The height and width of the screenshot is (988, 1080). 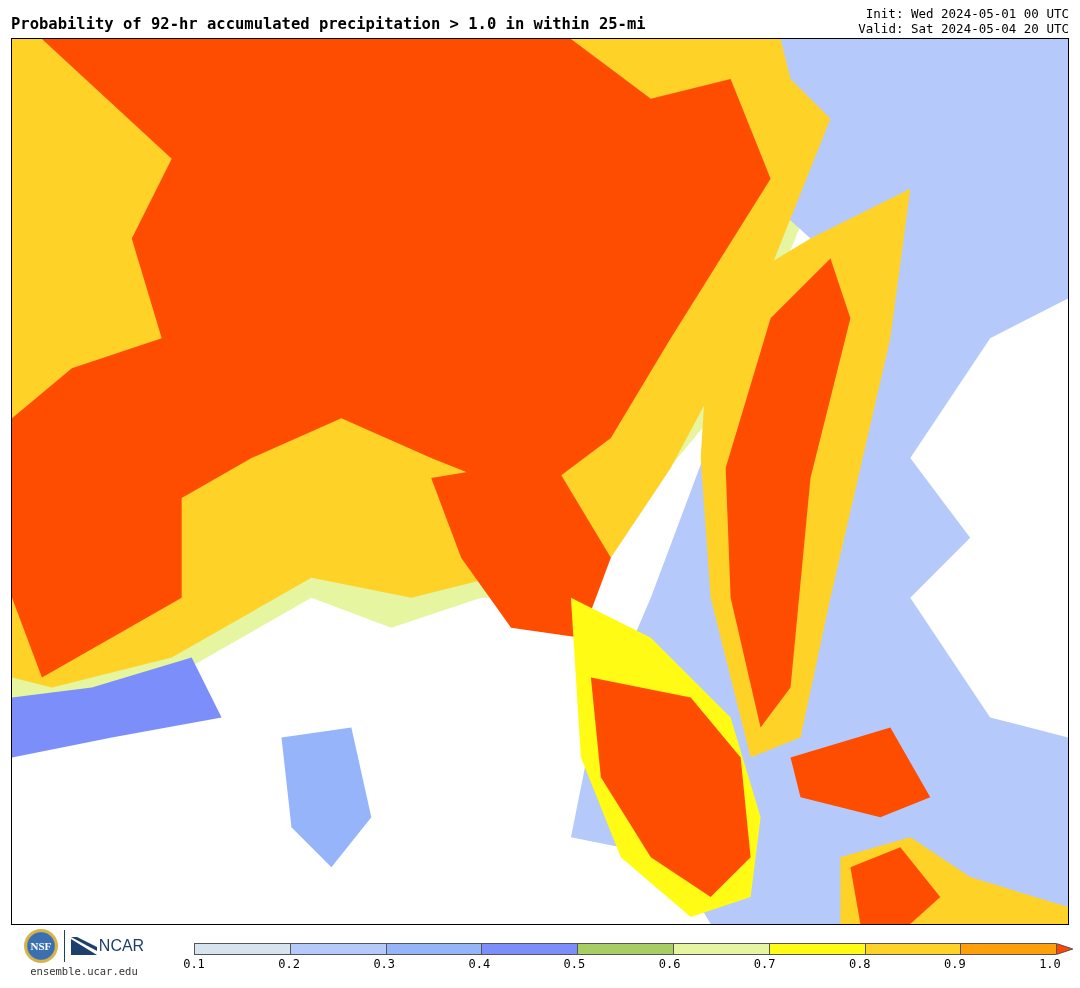 I want to click on site-url: ensemble.ucar.edu, so click(x=84, y=971).